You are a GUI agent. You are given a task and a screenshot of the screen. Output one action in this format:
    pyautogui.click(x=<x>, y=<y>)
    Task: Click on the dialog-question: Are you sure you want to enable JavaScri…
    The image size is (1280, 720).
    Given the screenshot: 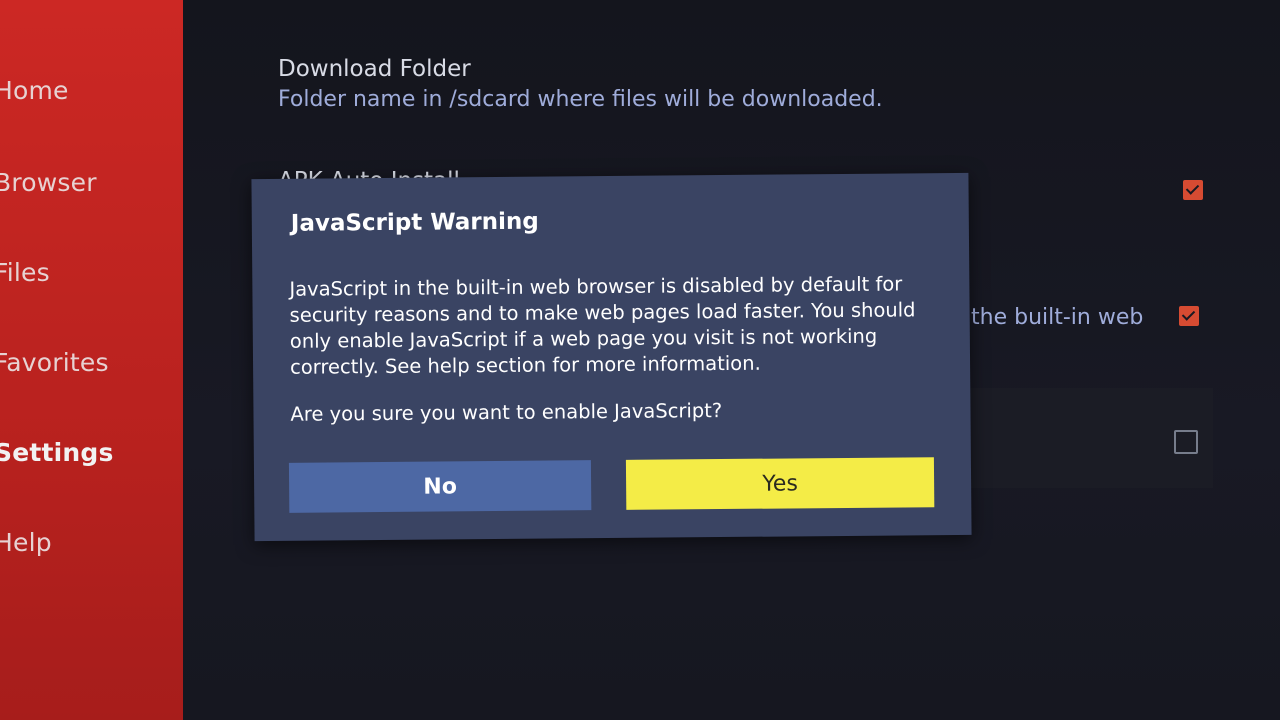 What is the action you would take?
    pyautogui.click(x=506, y=412)
    